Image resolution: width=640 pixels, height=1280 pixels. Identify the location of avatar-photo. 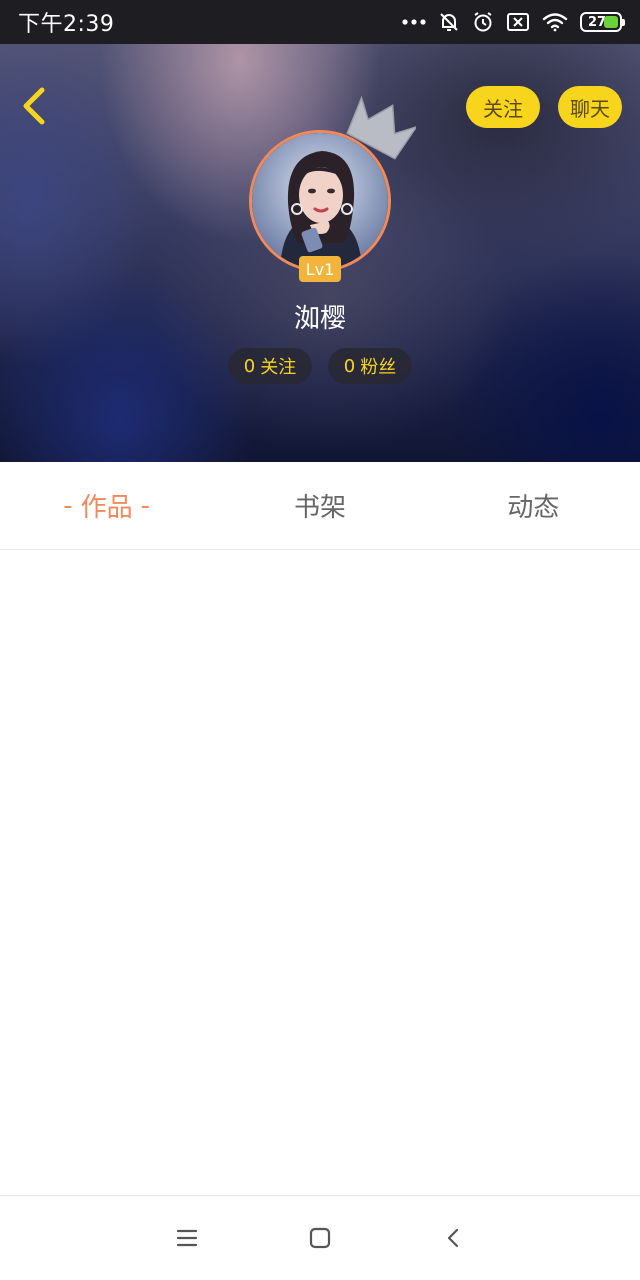
(320, 201).